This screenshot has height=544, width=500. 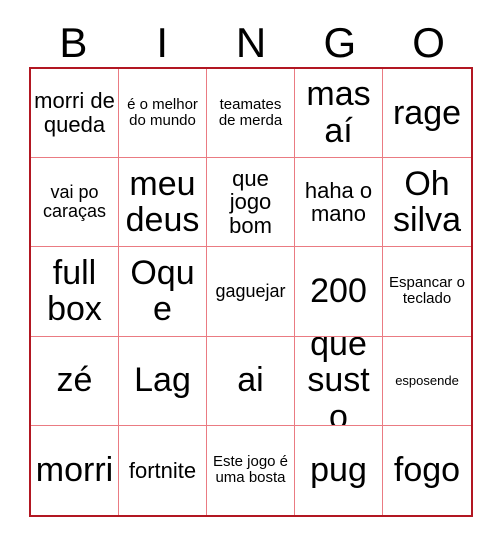 What do you see at coordinates (340, 42) in the screenshot?
I see `header-letter-g: G` at bounding box center [340, 42].